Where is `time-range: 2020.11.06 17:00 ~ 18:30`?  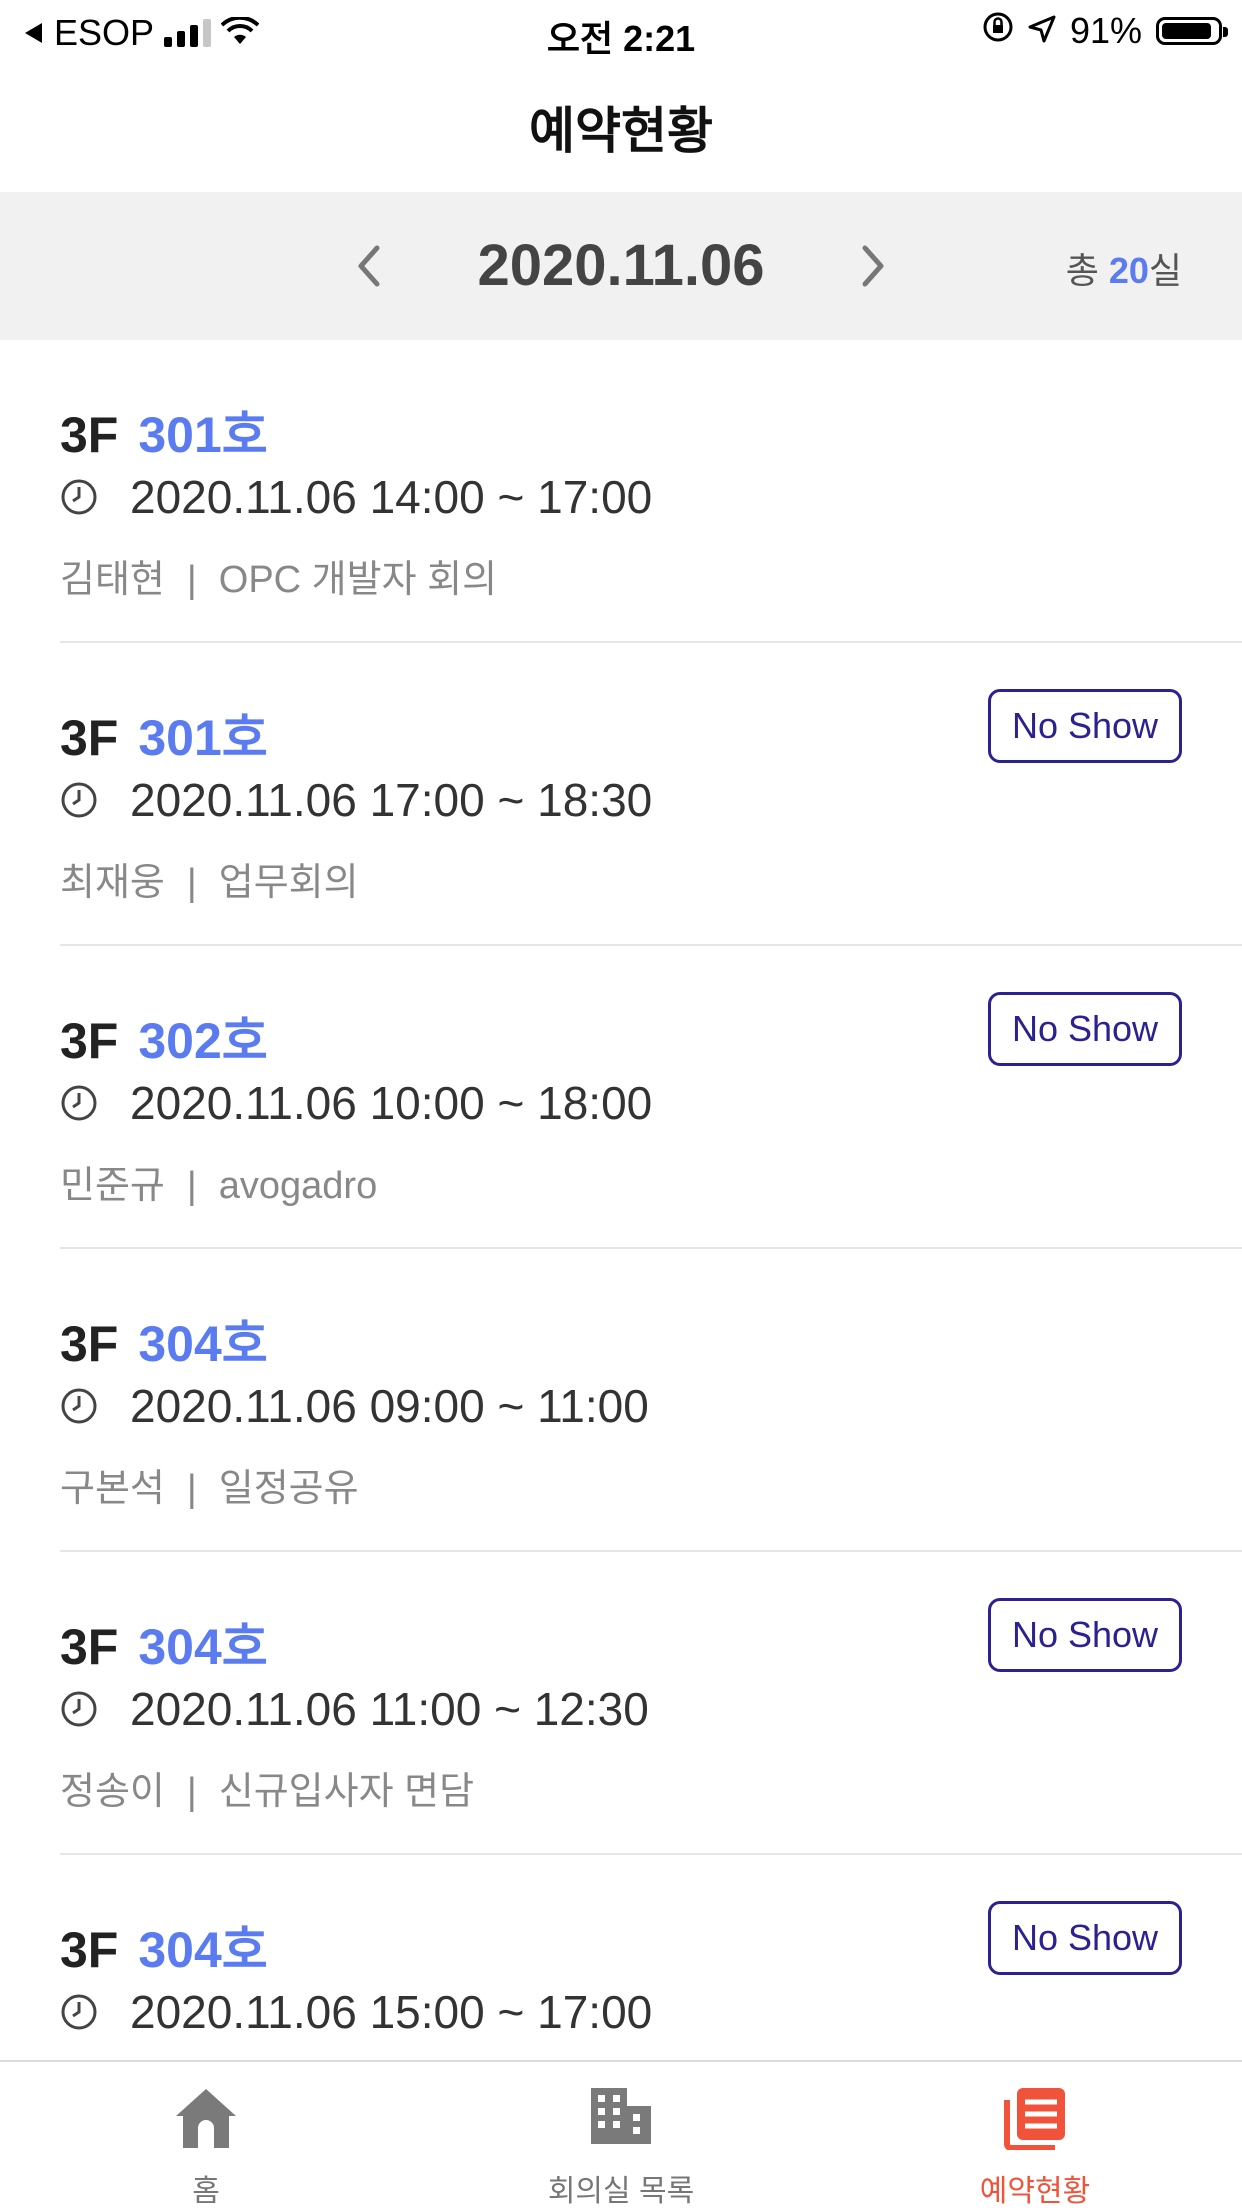 time-range: 2020.11.06 17:00 ~ 18:30 is located at coordinates (391, 800).